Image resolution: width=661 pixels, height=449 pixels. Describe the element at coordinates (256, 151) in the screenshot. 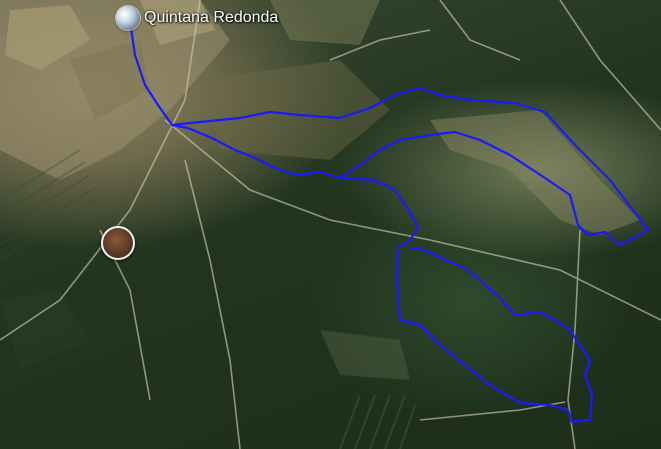

I see `route-segment-return` at that location.